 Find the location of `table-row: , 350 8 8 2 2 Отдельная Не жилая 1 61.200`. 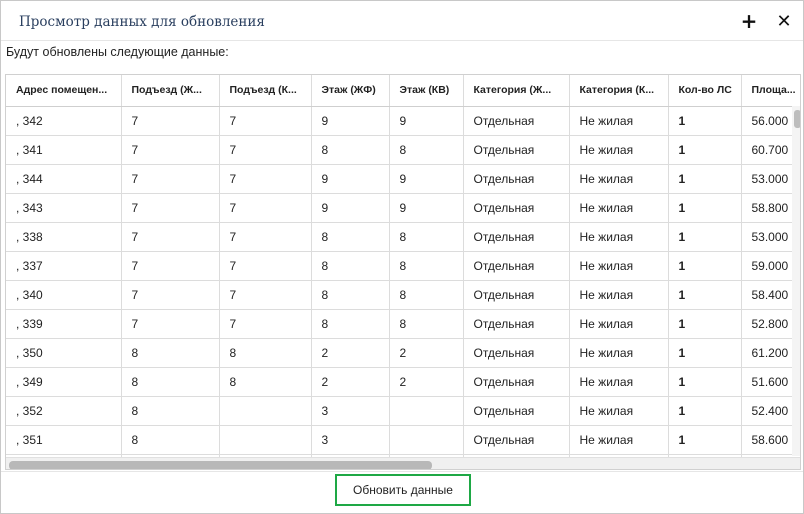

table-row: , 350 8 8 2 2 Отдельная Не жилая 1 61.200 is located at coordinates (403, 353).